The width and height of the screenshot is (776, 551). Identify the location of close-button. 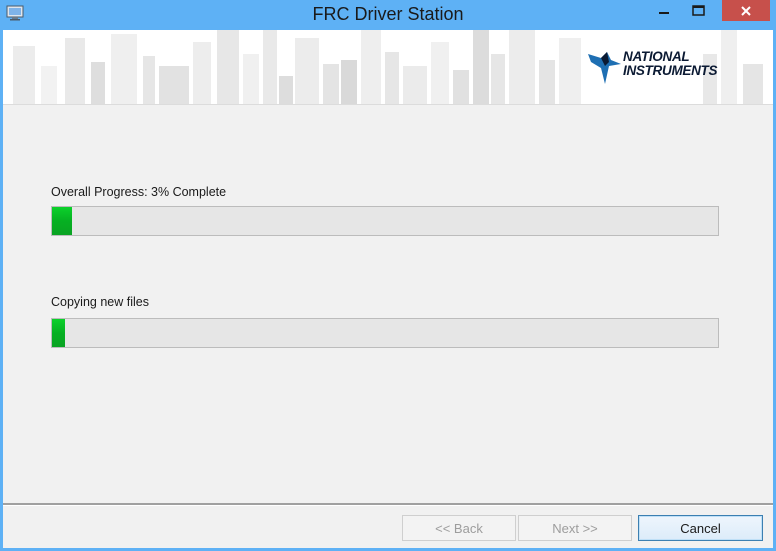
(746, 10).